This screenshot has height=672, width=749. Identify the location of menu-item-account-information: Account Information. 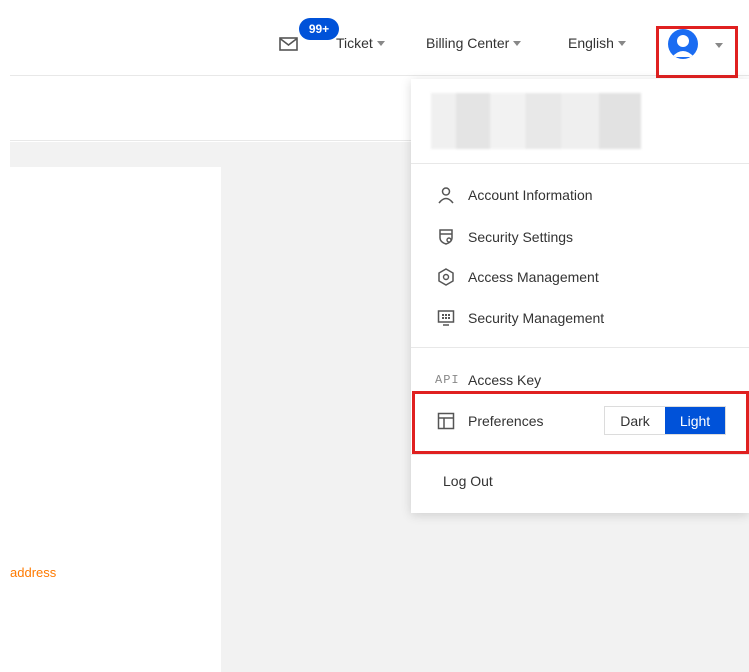
(514, 195).